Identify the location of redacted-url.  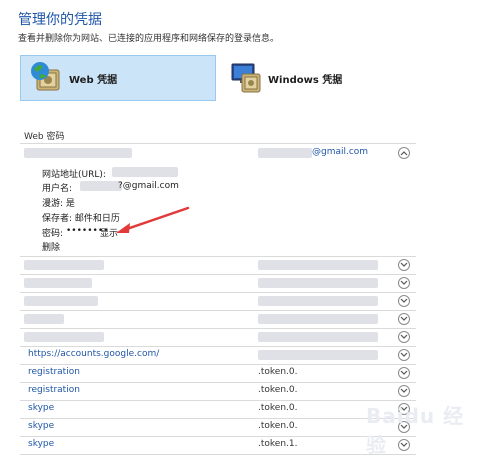
(145, 172).